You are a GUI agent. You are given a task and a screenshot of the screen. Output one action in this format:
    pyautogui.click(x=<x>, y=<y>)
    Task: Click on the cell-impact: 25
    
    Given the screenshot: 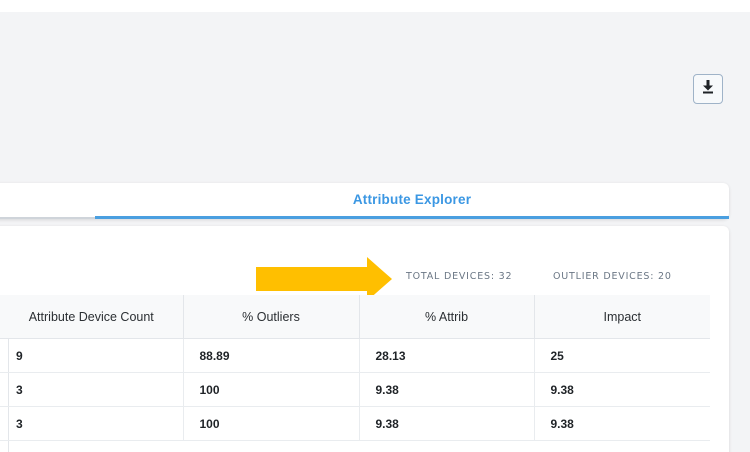 What is the action you would take?
    pyautogui.click(x=622, y=355)
    